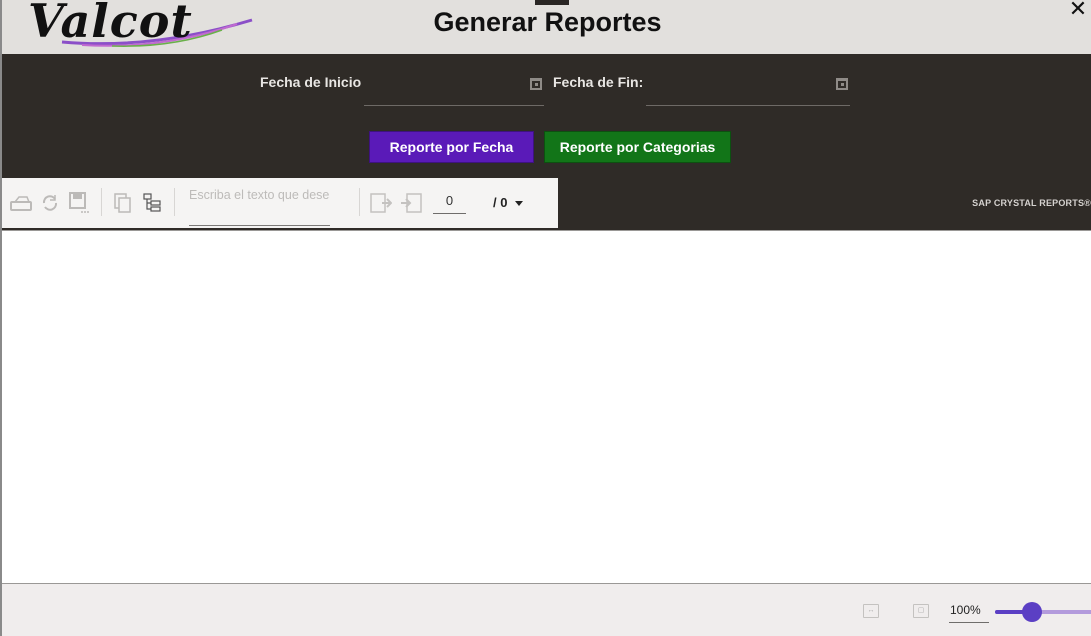  Describe the element at coordinates (449, 203) in the screenshot. I see `page-number-input: 0` at that location.